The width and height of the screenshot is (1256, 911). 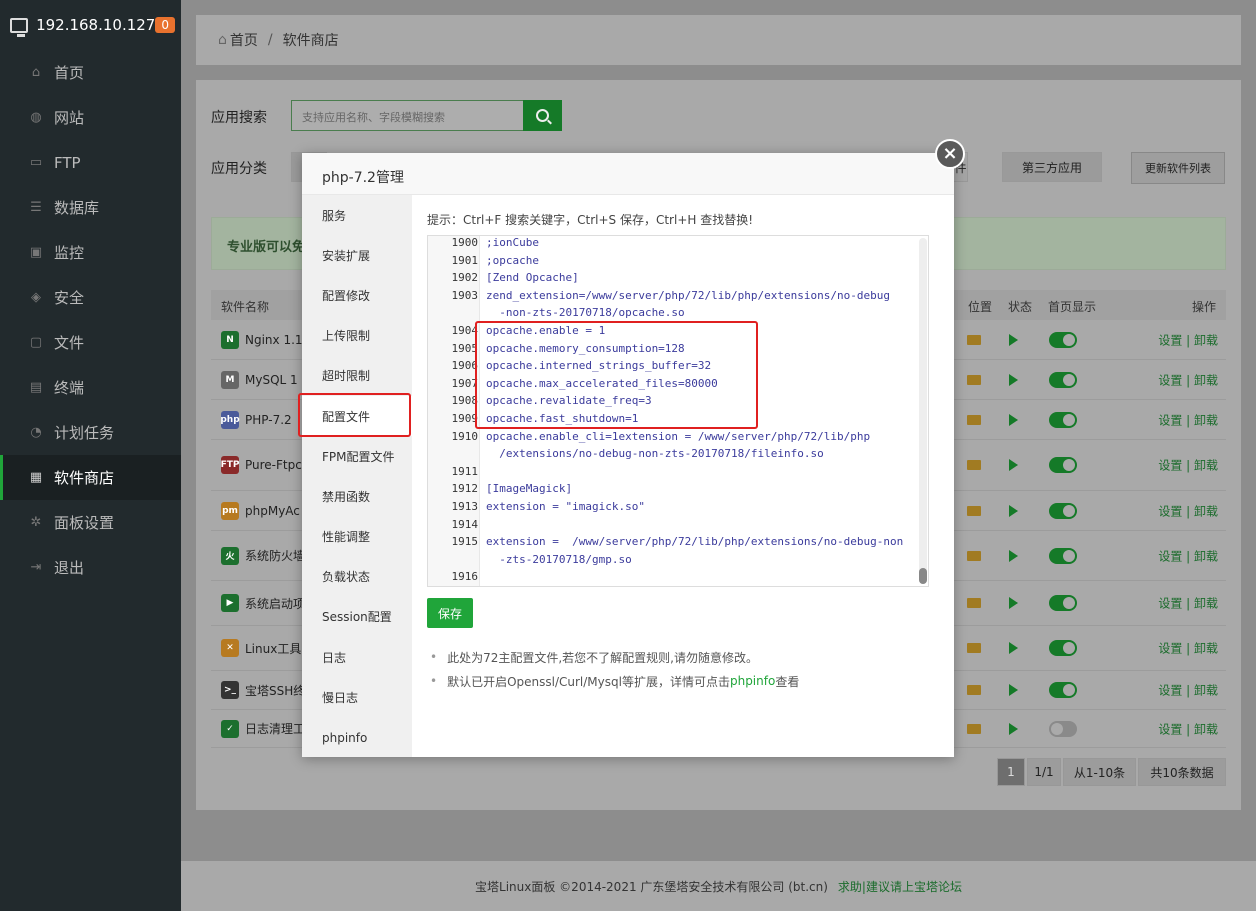 What do you see at coordinates (950, 154) in the screenshot?
I see `close-icon: ×` at bounding box center [950, 154].